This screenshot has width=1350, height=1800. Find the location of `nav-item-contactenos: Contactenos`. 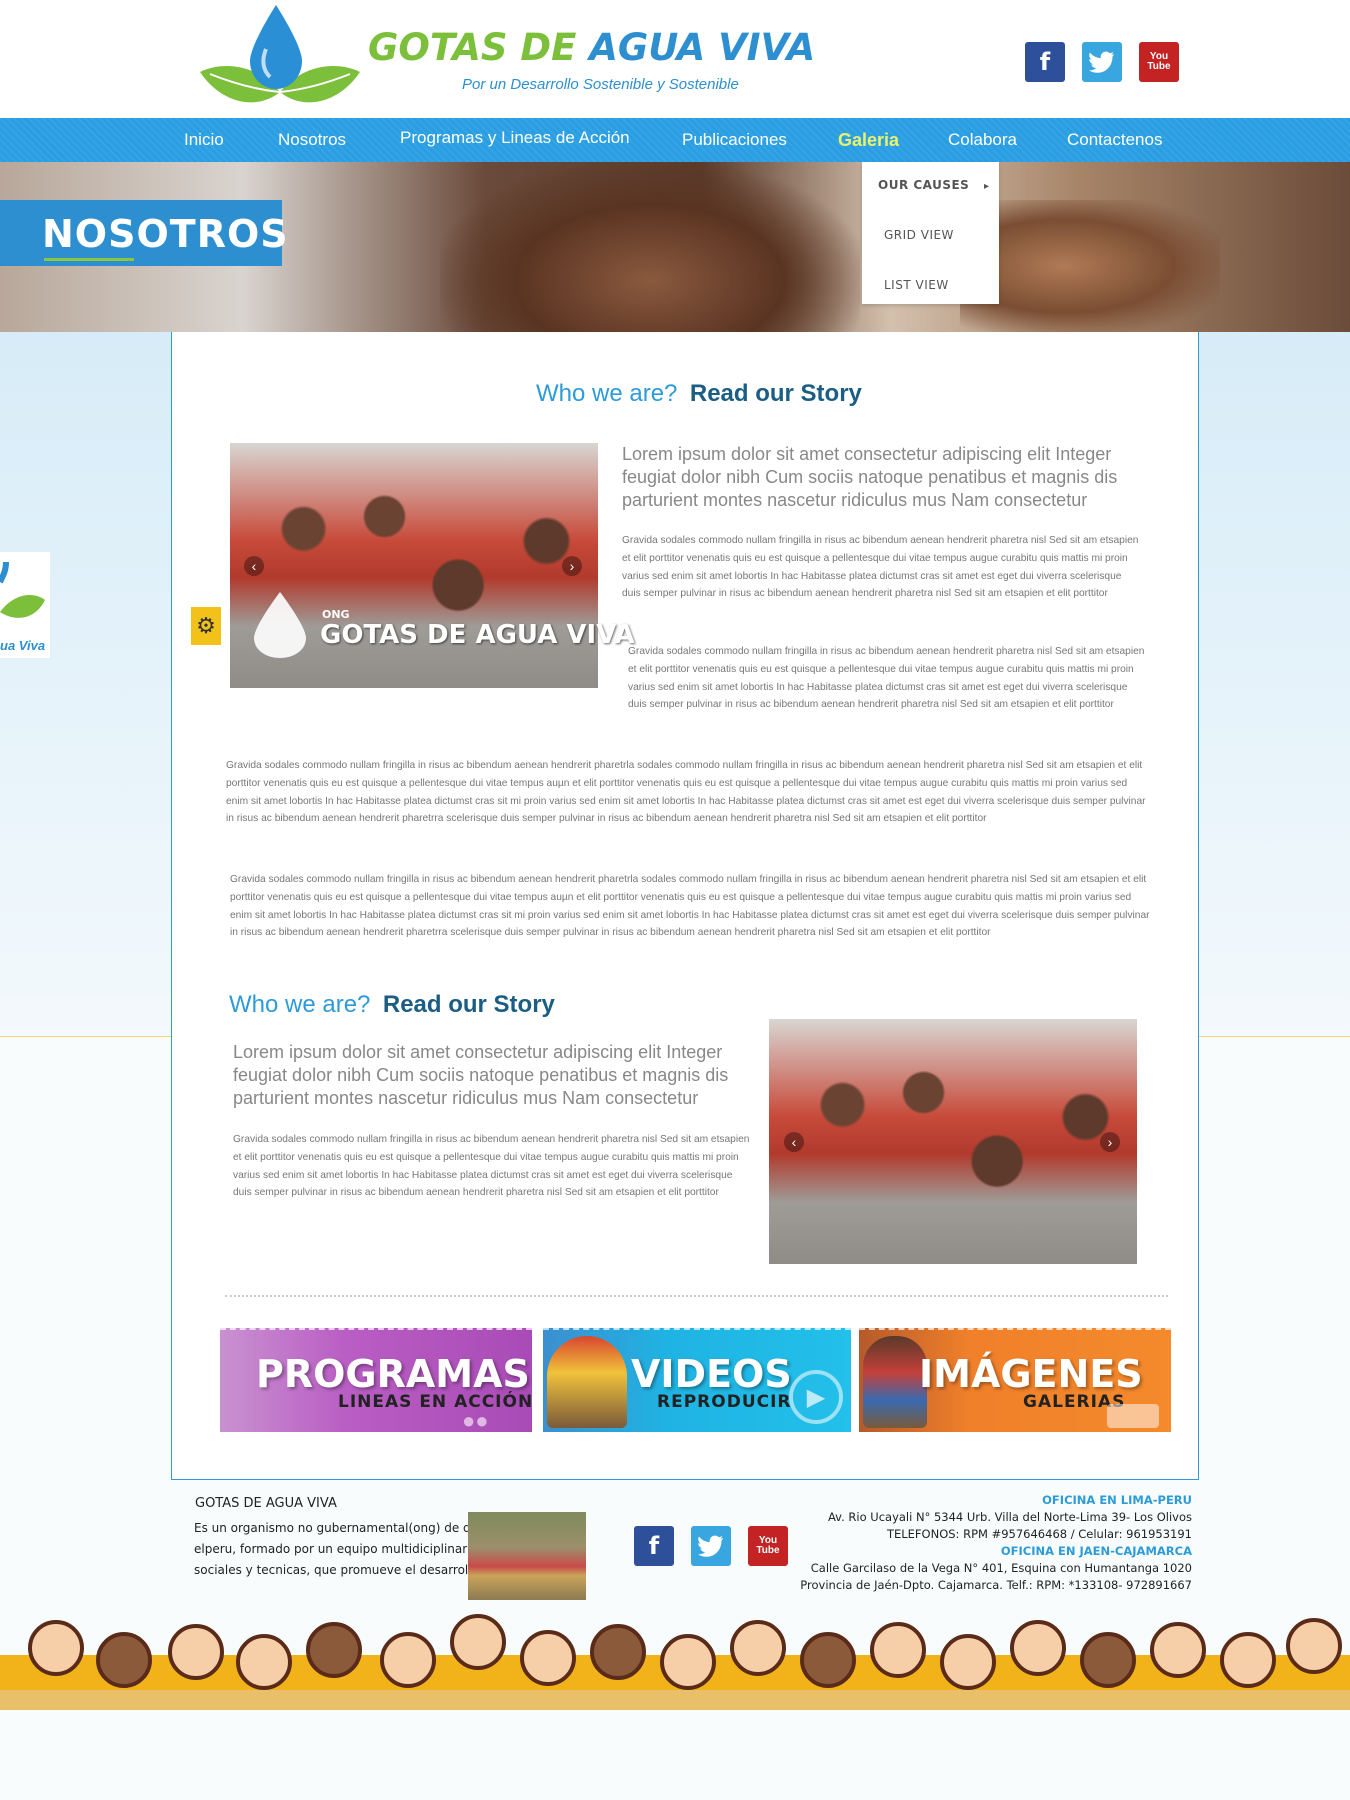

nav-item-contactenos: Contactenos is located at coordinates (1114, 140).